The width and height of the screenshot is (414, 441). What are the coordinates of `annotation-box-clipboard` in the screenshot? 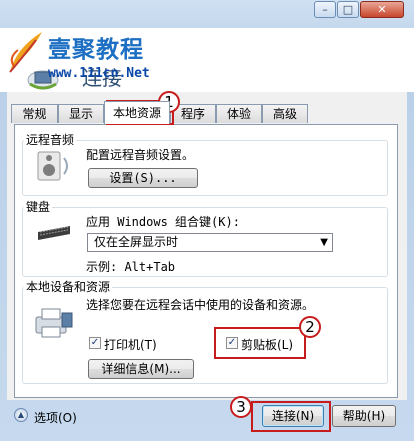 It's located at (260, 343).